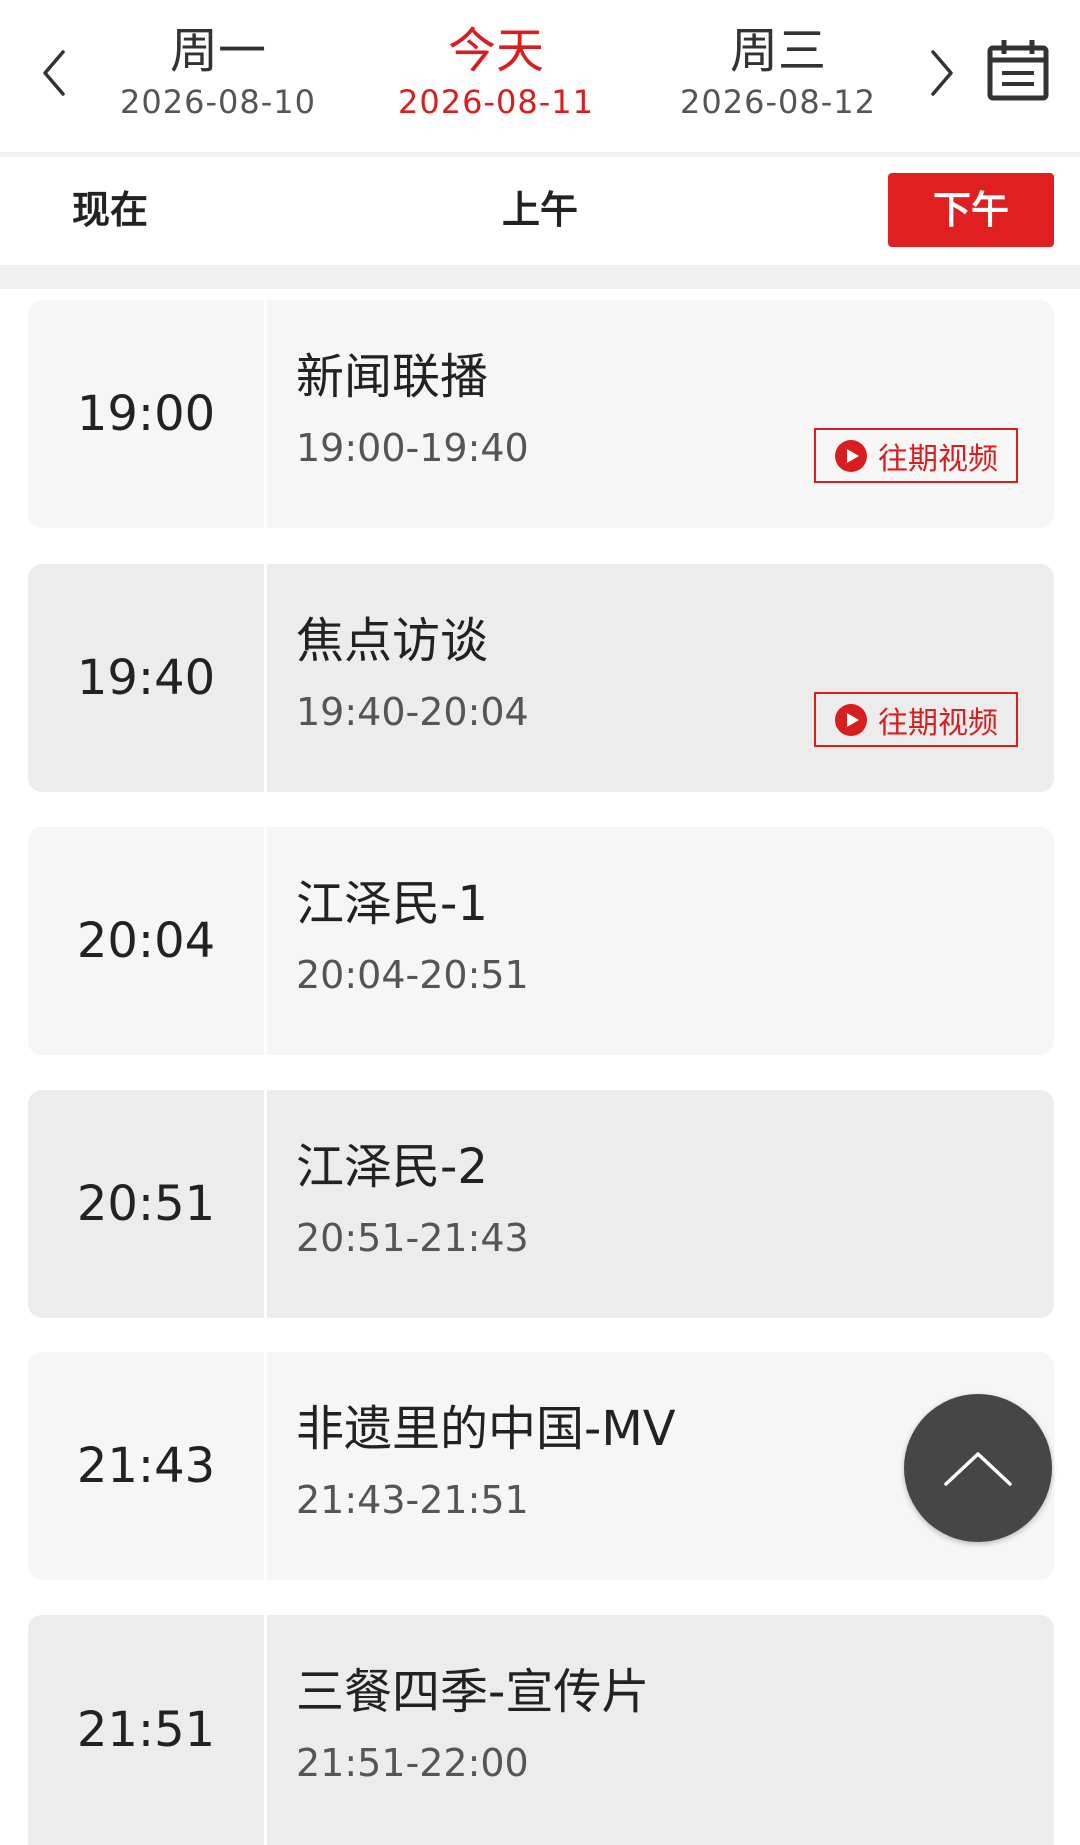  Describe the element at coordinates (146, 1204) in the screenshot. I see `program-start-time: 20:51` at that location.